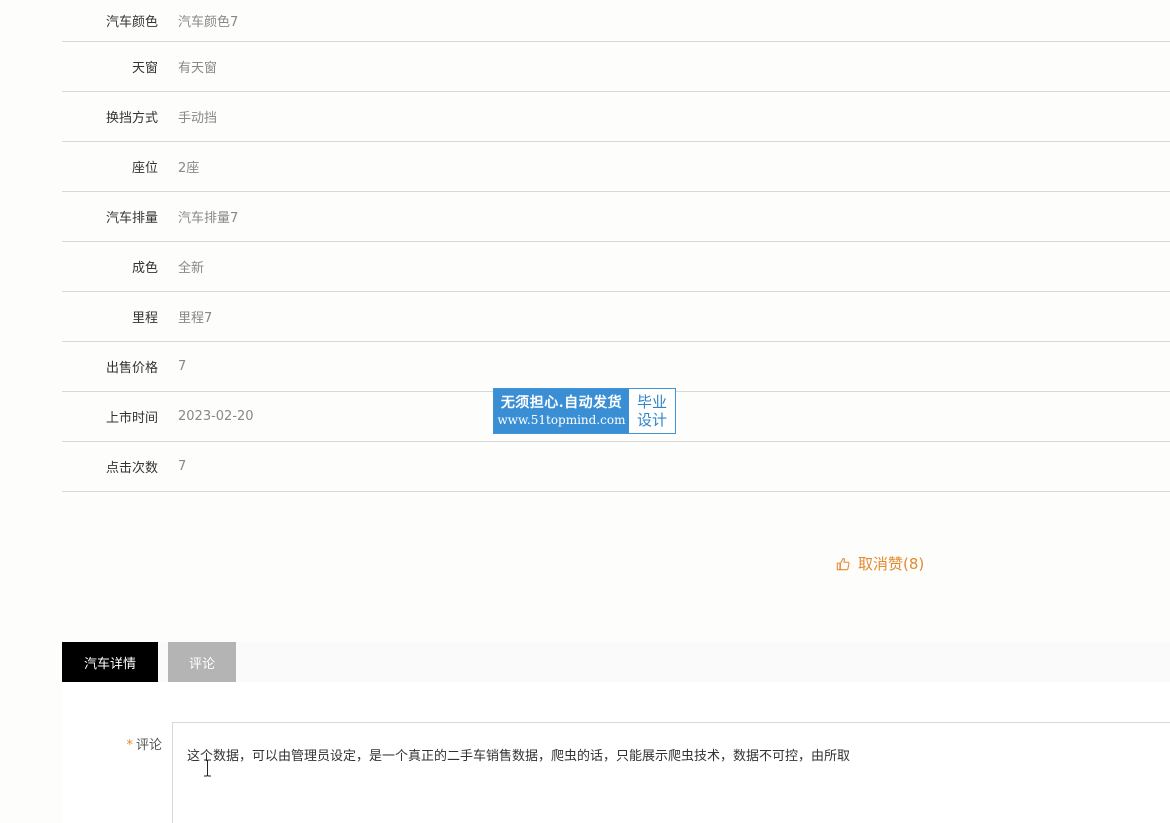  I want to click on detail-tabs: 汽车详情 评论, so click(616, 662).